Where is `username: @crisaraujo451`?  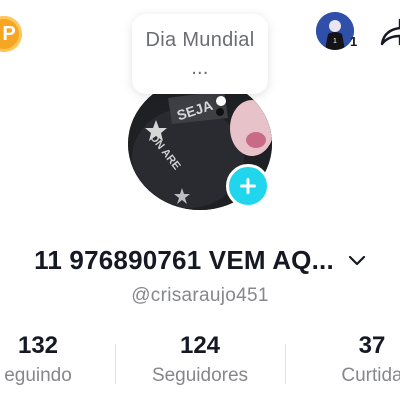 username: @crisaraujo451 is located at coordinates (200, 295).